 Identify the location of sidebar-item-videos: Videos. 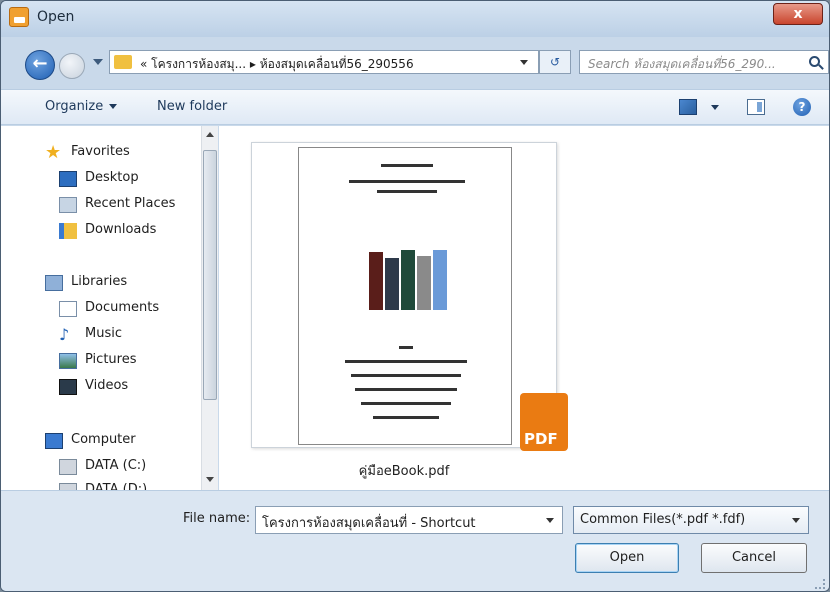
(129, 387).